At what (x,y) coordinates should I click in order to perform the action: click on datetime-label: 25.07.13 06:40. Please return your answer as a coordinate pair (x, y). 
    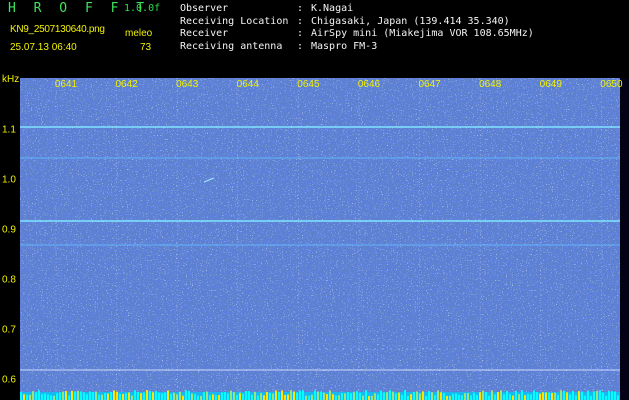
    Looking at the image, I should click on (43, 47).